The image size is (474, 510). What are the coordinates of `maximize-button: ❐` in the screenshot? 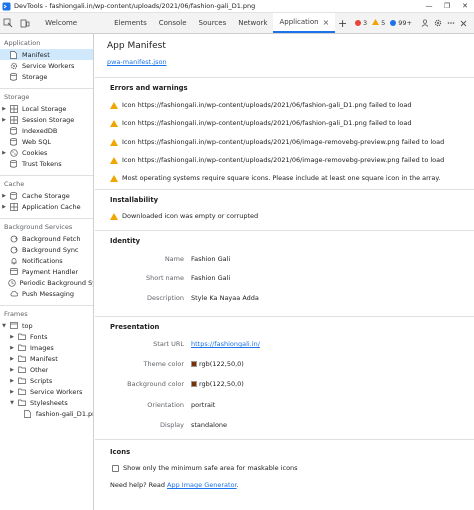 It's located at (447, 6).